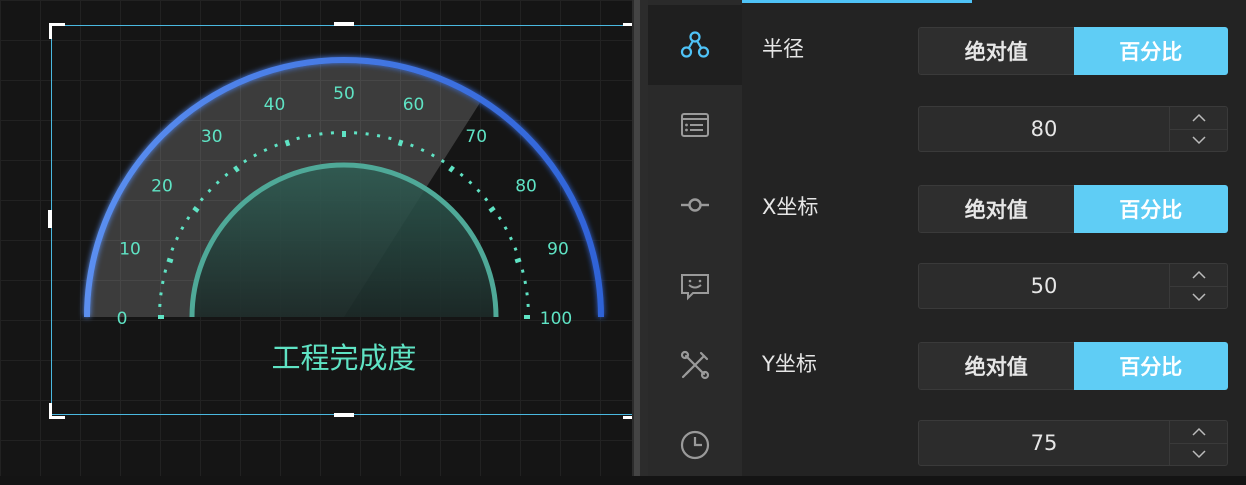 The width and height of the screenshot is (1246, 485). Describe the element at coordinates (1044, 129) in the screenshot. I see `radius-value: 80` at that location.